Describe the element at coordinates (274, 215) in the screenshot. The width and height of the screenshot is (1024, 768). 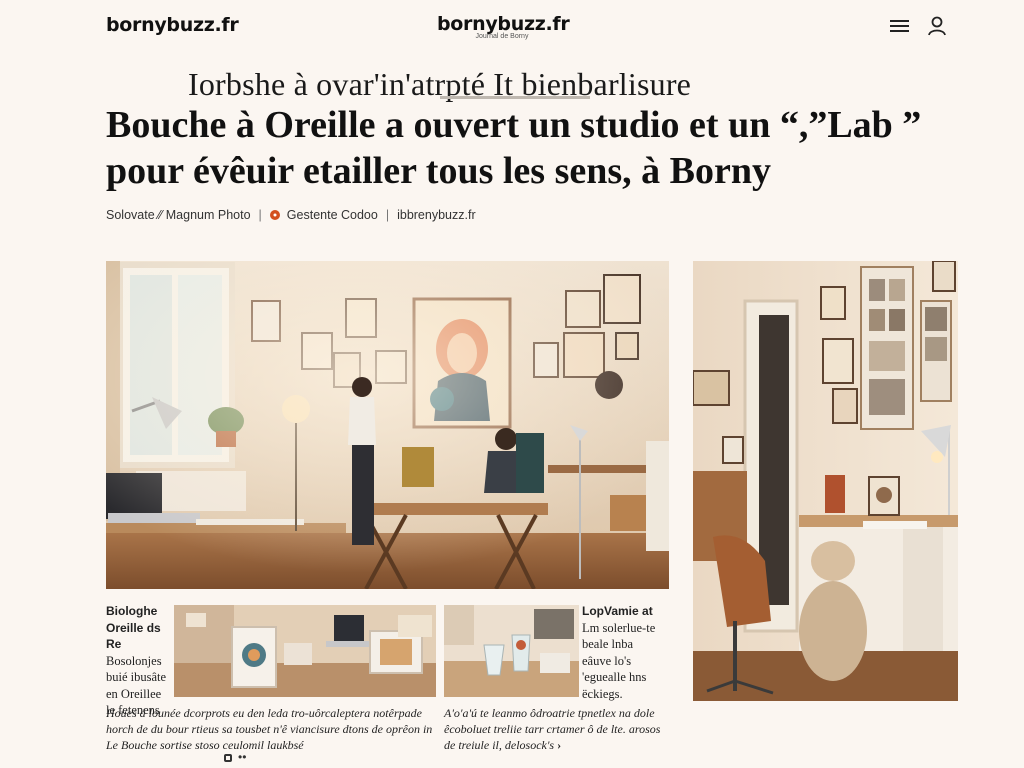
I see `location-pin-icon` at that location.